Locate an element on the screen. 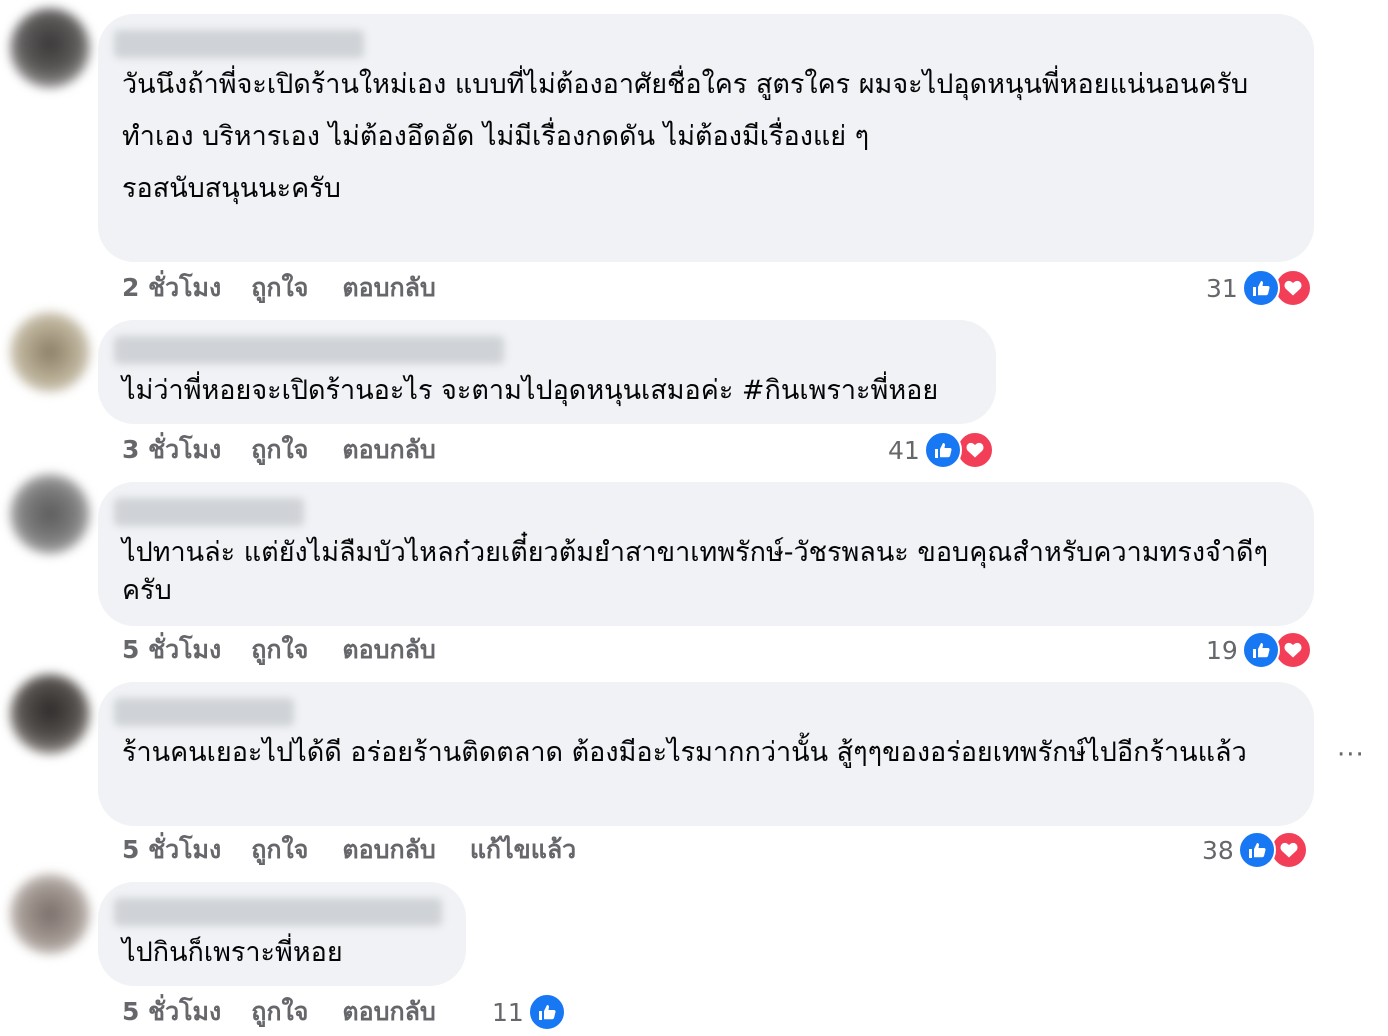  edited-label: แก้ไขแล้ว is located at coordinates (523, 850).